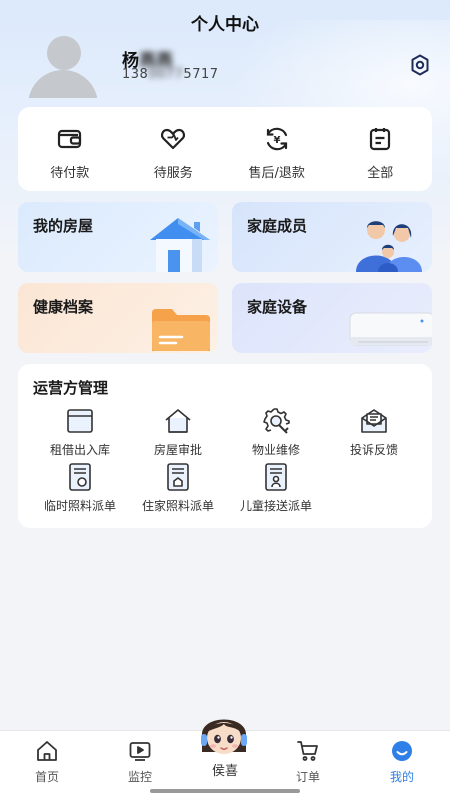 This screenshot has height=800, width=450. What do you see at coordinates (277, 226) in the screenshot?
I see `tile-label: 家庭成员` at bounding box center [277, 226].